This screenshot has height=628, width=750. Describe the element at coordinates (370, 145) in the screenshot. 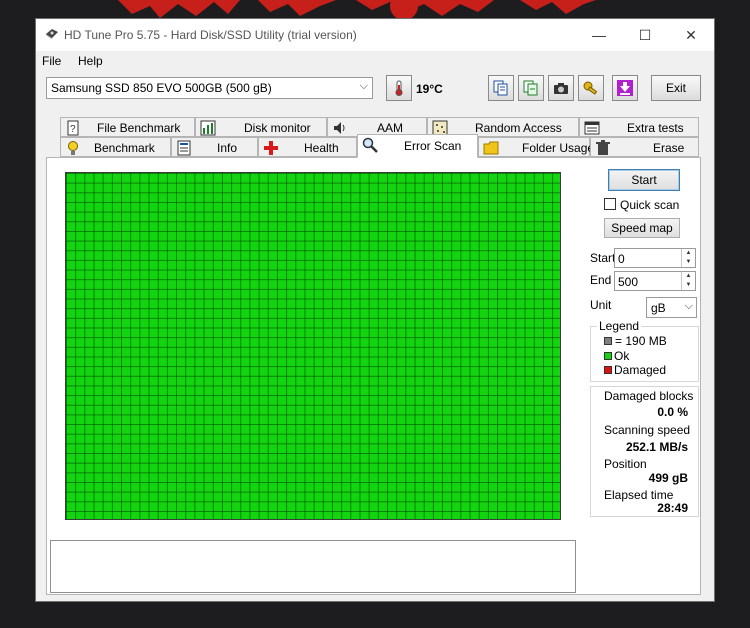

I see `magnifier-icon` at that location.